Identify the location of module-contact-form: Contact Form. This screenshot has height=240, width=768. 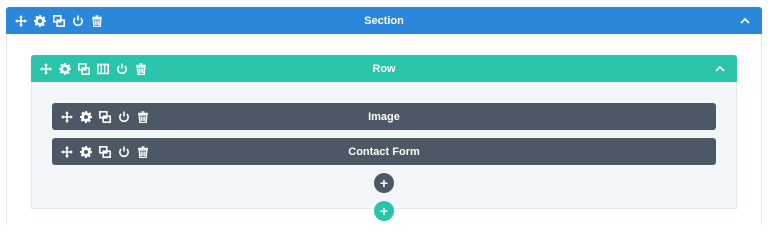
(384, 151).